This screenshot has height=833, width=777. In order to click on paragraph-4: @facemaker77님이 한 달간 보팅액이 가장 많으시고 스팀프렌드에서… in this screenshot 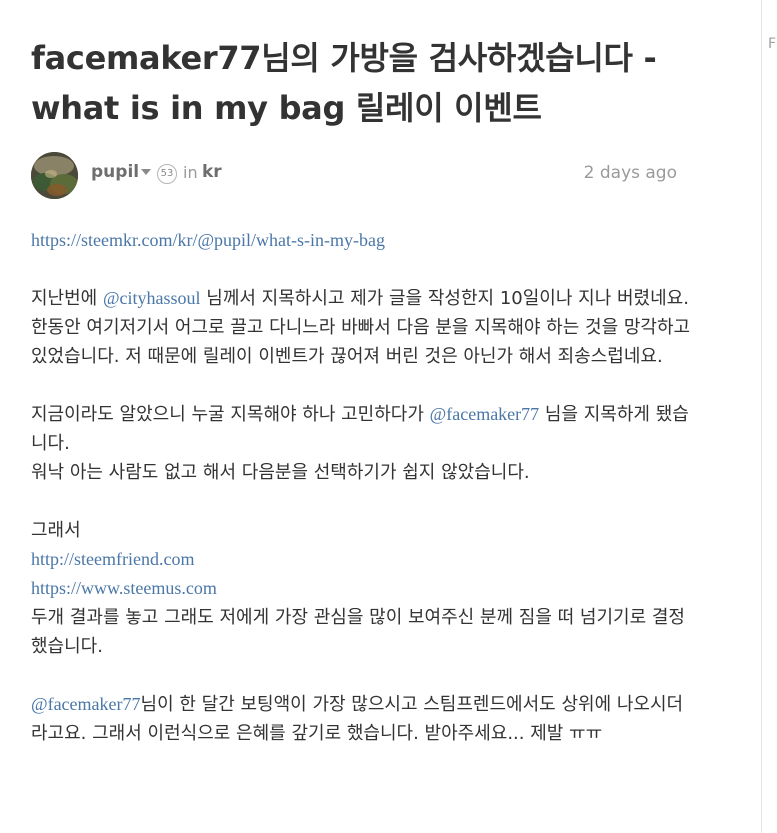, I will do `click(363, 719)`.